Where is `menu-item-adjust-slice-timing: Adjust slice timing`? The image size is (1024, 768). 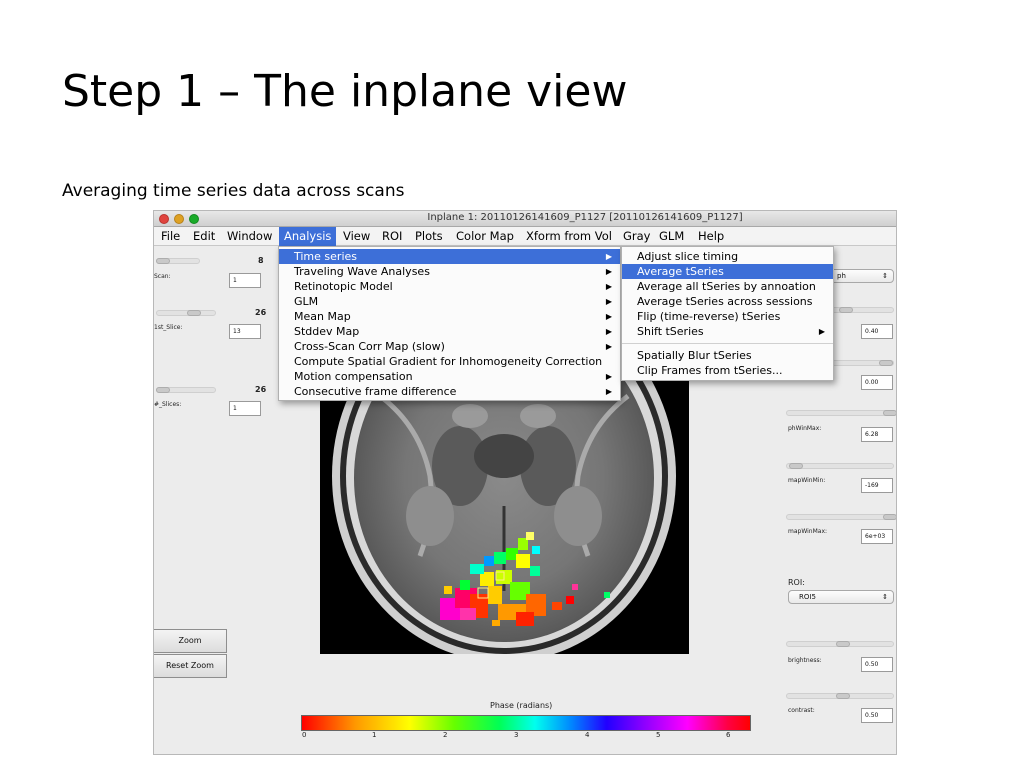 menu-item-adjust-slice-timing: Adjust slice timing is located at coordinates (727, 256).